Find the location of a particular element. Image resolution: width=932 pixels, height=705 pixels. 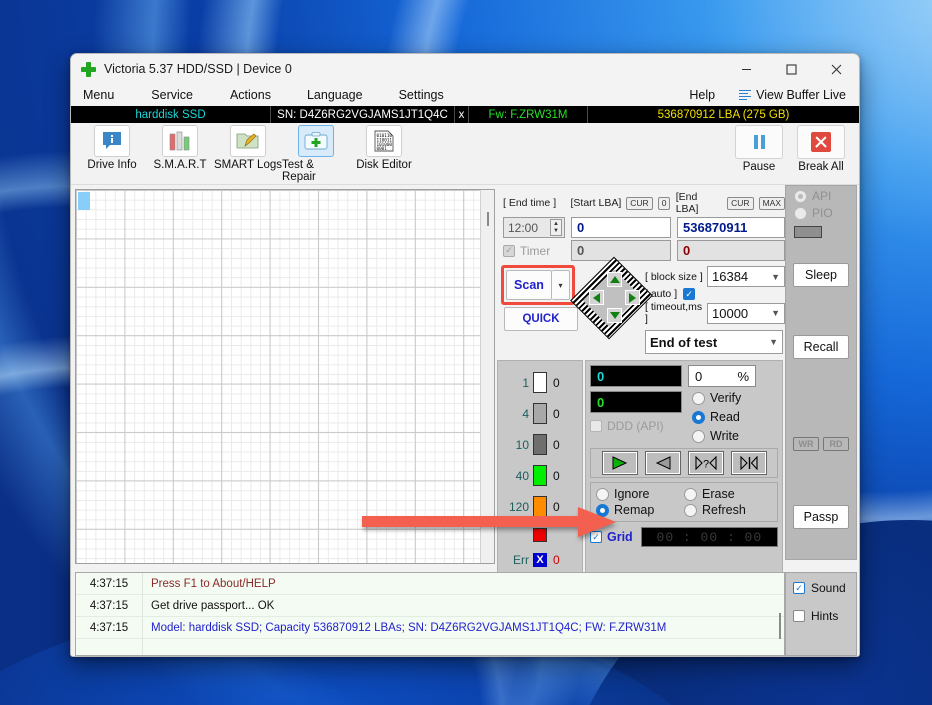

log-message: Get drive passport... OK is located at coordinates (213, 605).